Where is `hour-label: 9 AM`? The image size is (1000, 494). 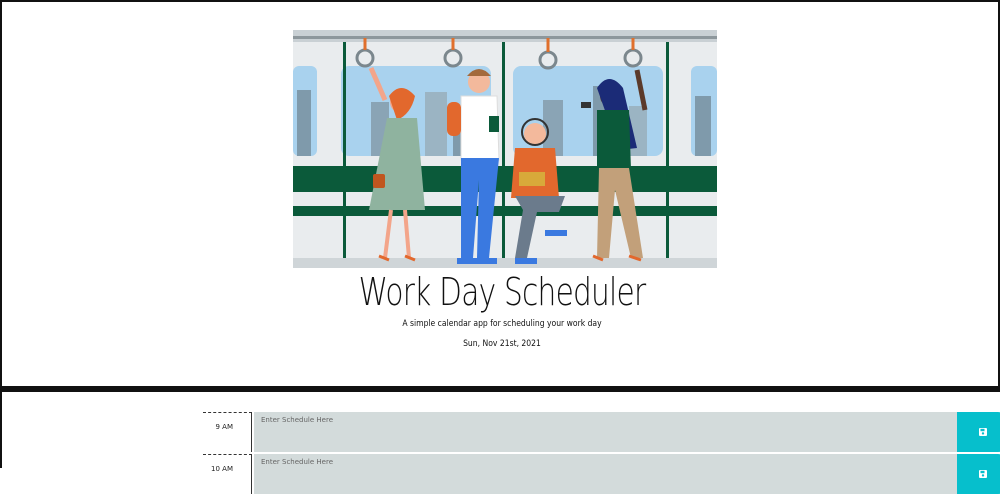 hour-label: 9 AM is located at coordinates (227, 432).